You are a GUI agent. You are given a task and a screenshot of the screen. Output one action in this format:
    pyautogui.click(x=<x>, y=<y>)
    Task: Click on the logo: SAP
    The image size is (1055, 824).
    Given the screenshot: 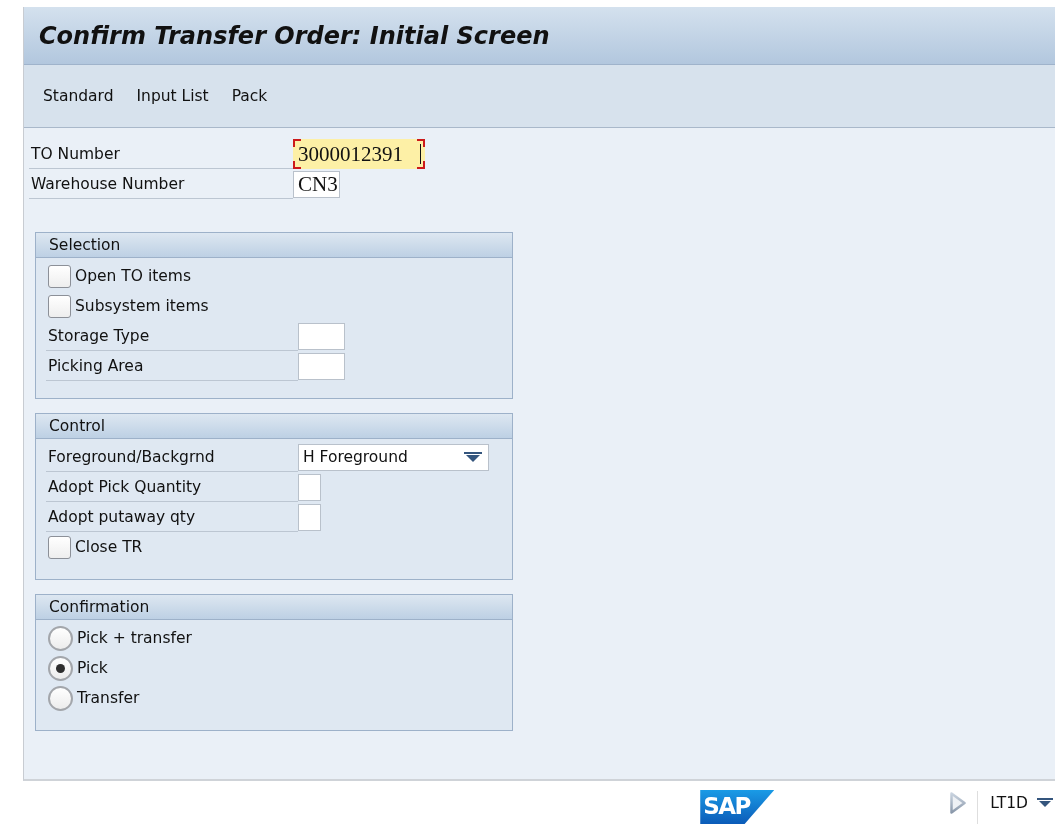 What is the action you would take?
    pyautogui.click(x=737, y=807)
    